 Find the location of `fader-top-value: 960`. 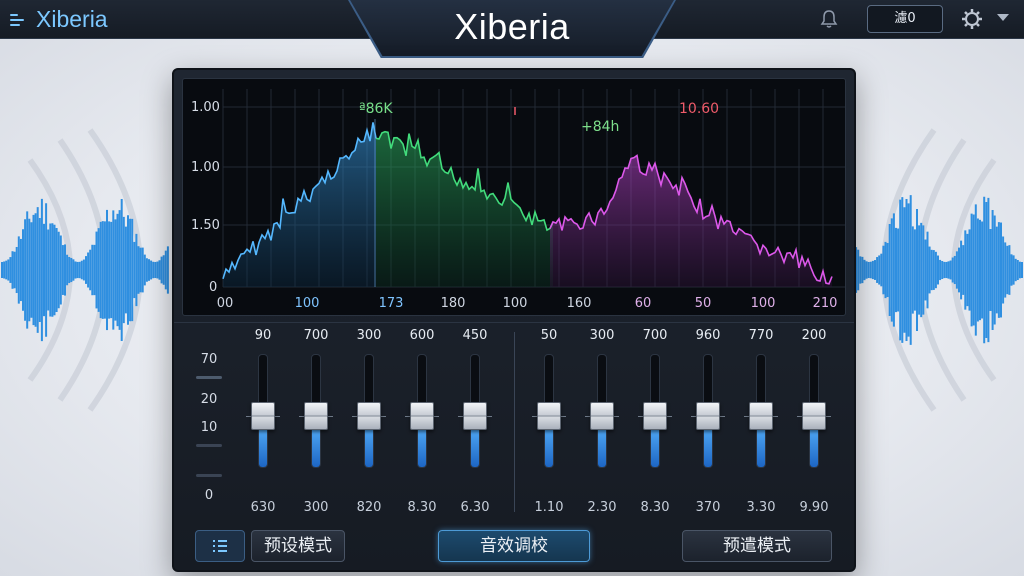

fader-top-value: 960 is located at coordinates (708, 335).